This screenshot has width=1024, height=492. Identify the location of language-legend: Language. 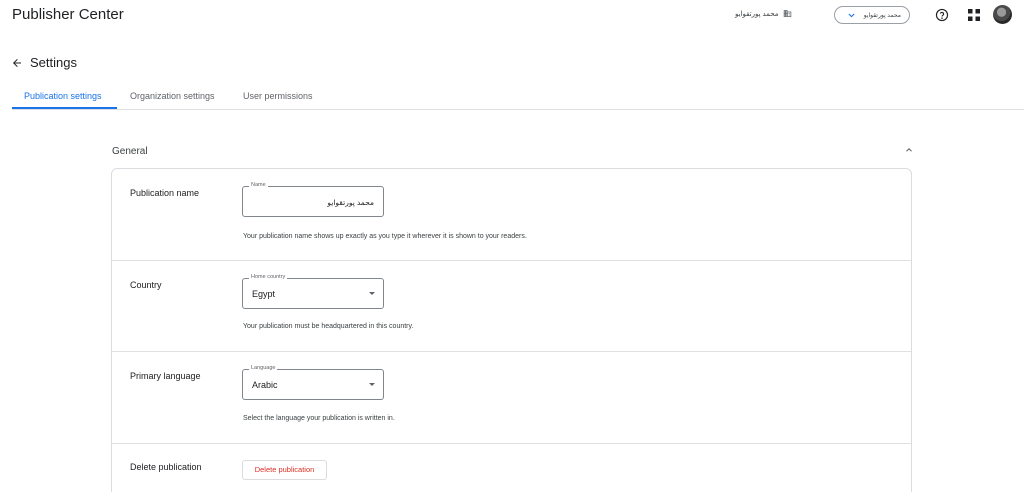
(263, 368).